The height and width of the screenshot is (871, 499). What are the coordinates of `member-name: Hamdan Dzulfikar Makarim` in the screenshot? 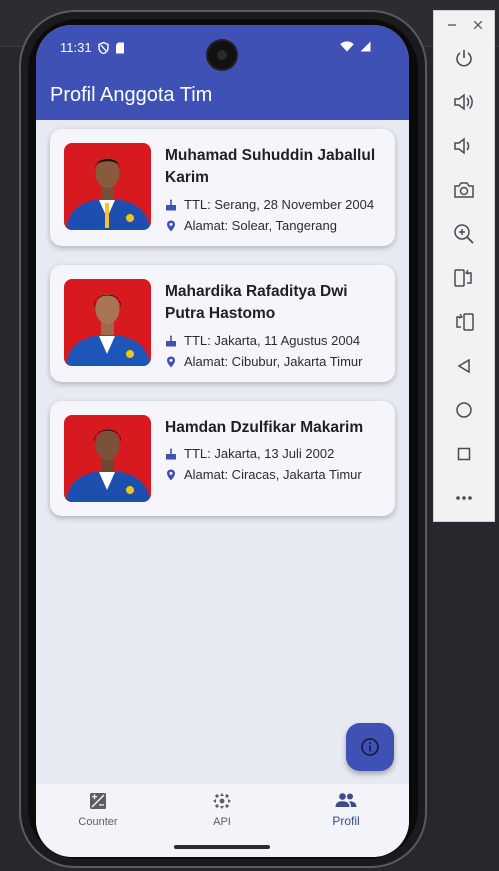 It's located at (264, 427).